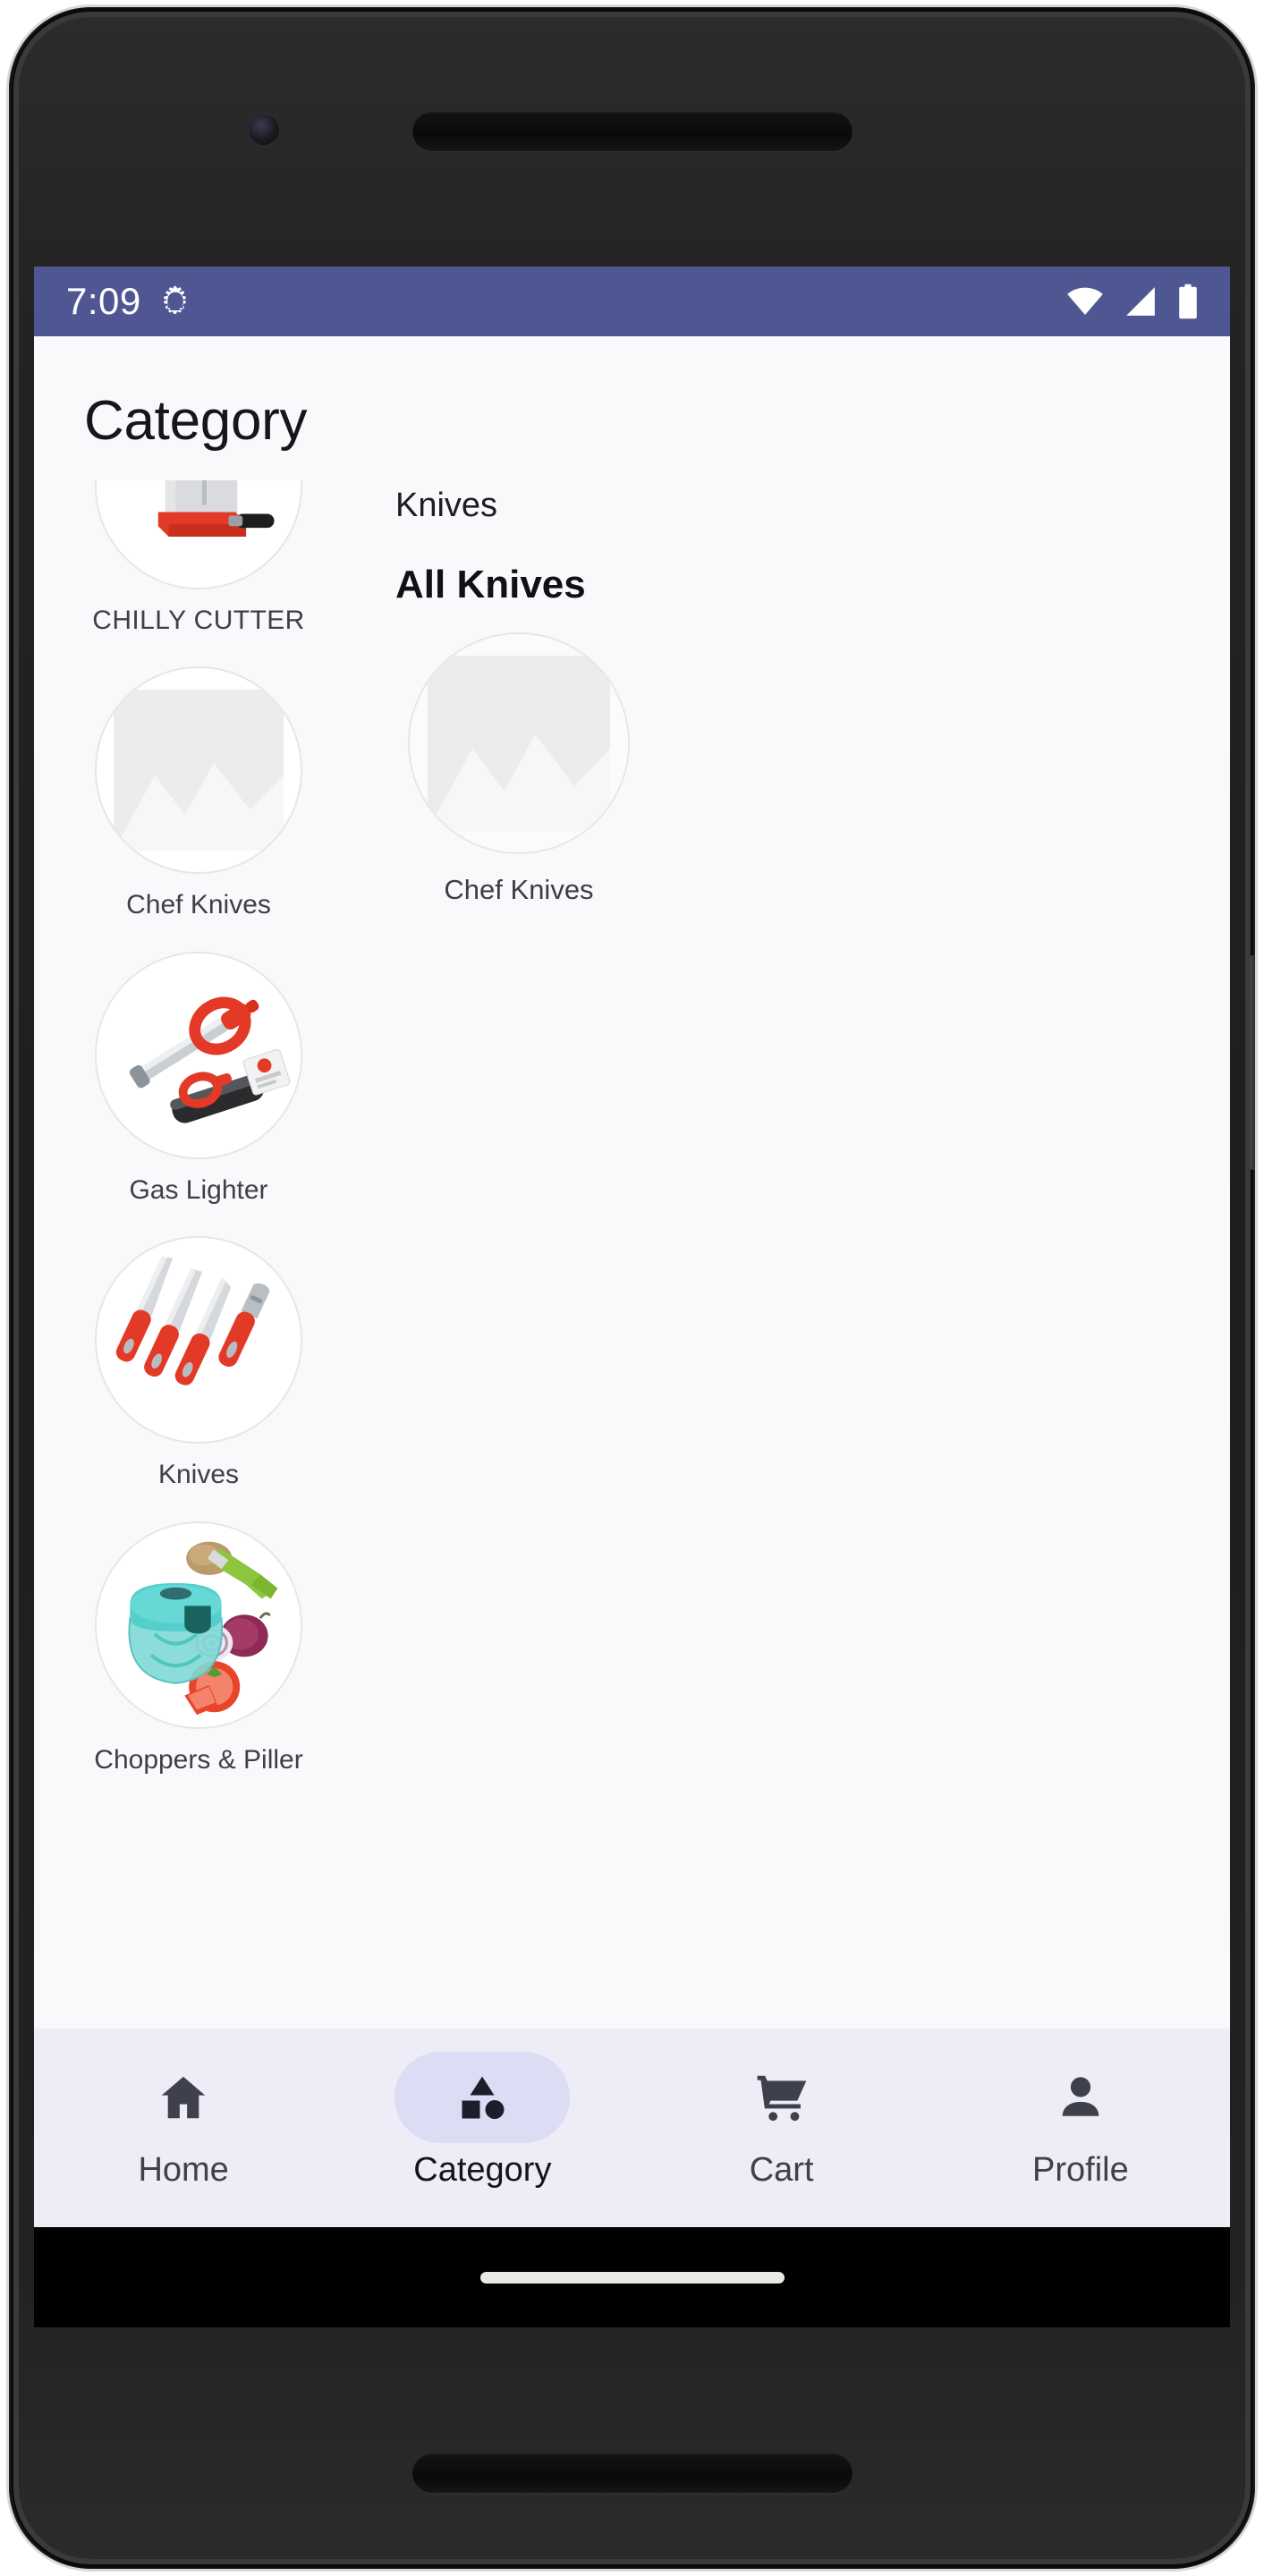 The height and width of the screenshot is (2576, 1264). What do you see at coordinates (519, 890) in the screenshot?
I see `product-label: Chef Knives` at bounding box center [519, 890].